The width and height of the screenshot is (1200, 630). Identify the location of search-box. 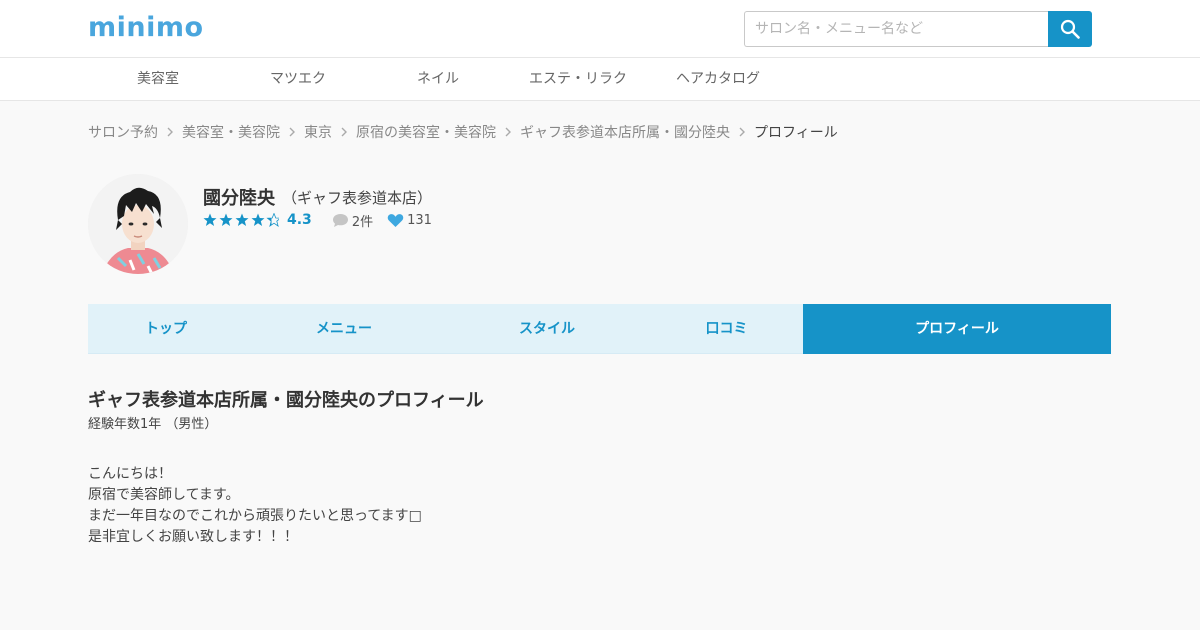
(918, 29).